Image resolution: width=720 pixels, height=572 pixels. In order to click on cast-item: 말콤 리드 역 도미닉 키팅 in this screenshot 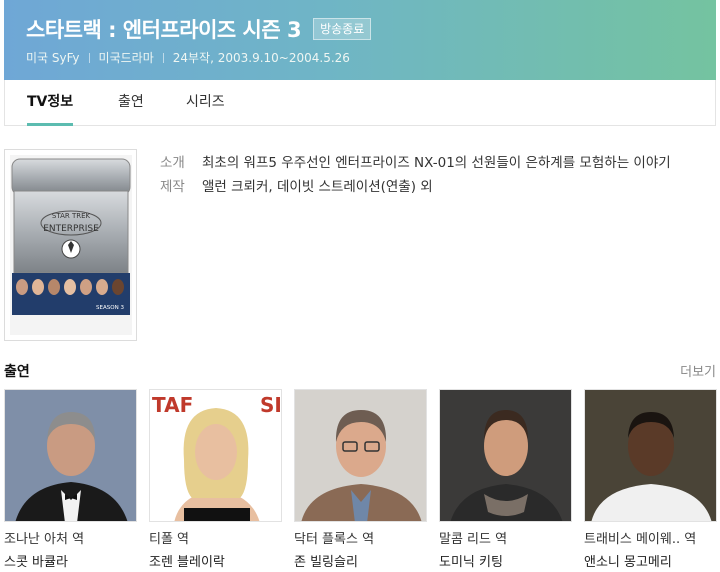, I will do `click(505, 479)`.